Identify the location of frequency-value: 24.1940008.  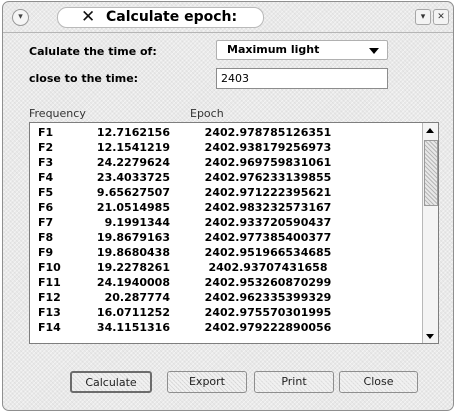
(133, 282).